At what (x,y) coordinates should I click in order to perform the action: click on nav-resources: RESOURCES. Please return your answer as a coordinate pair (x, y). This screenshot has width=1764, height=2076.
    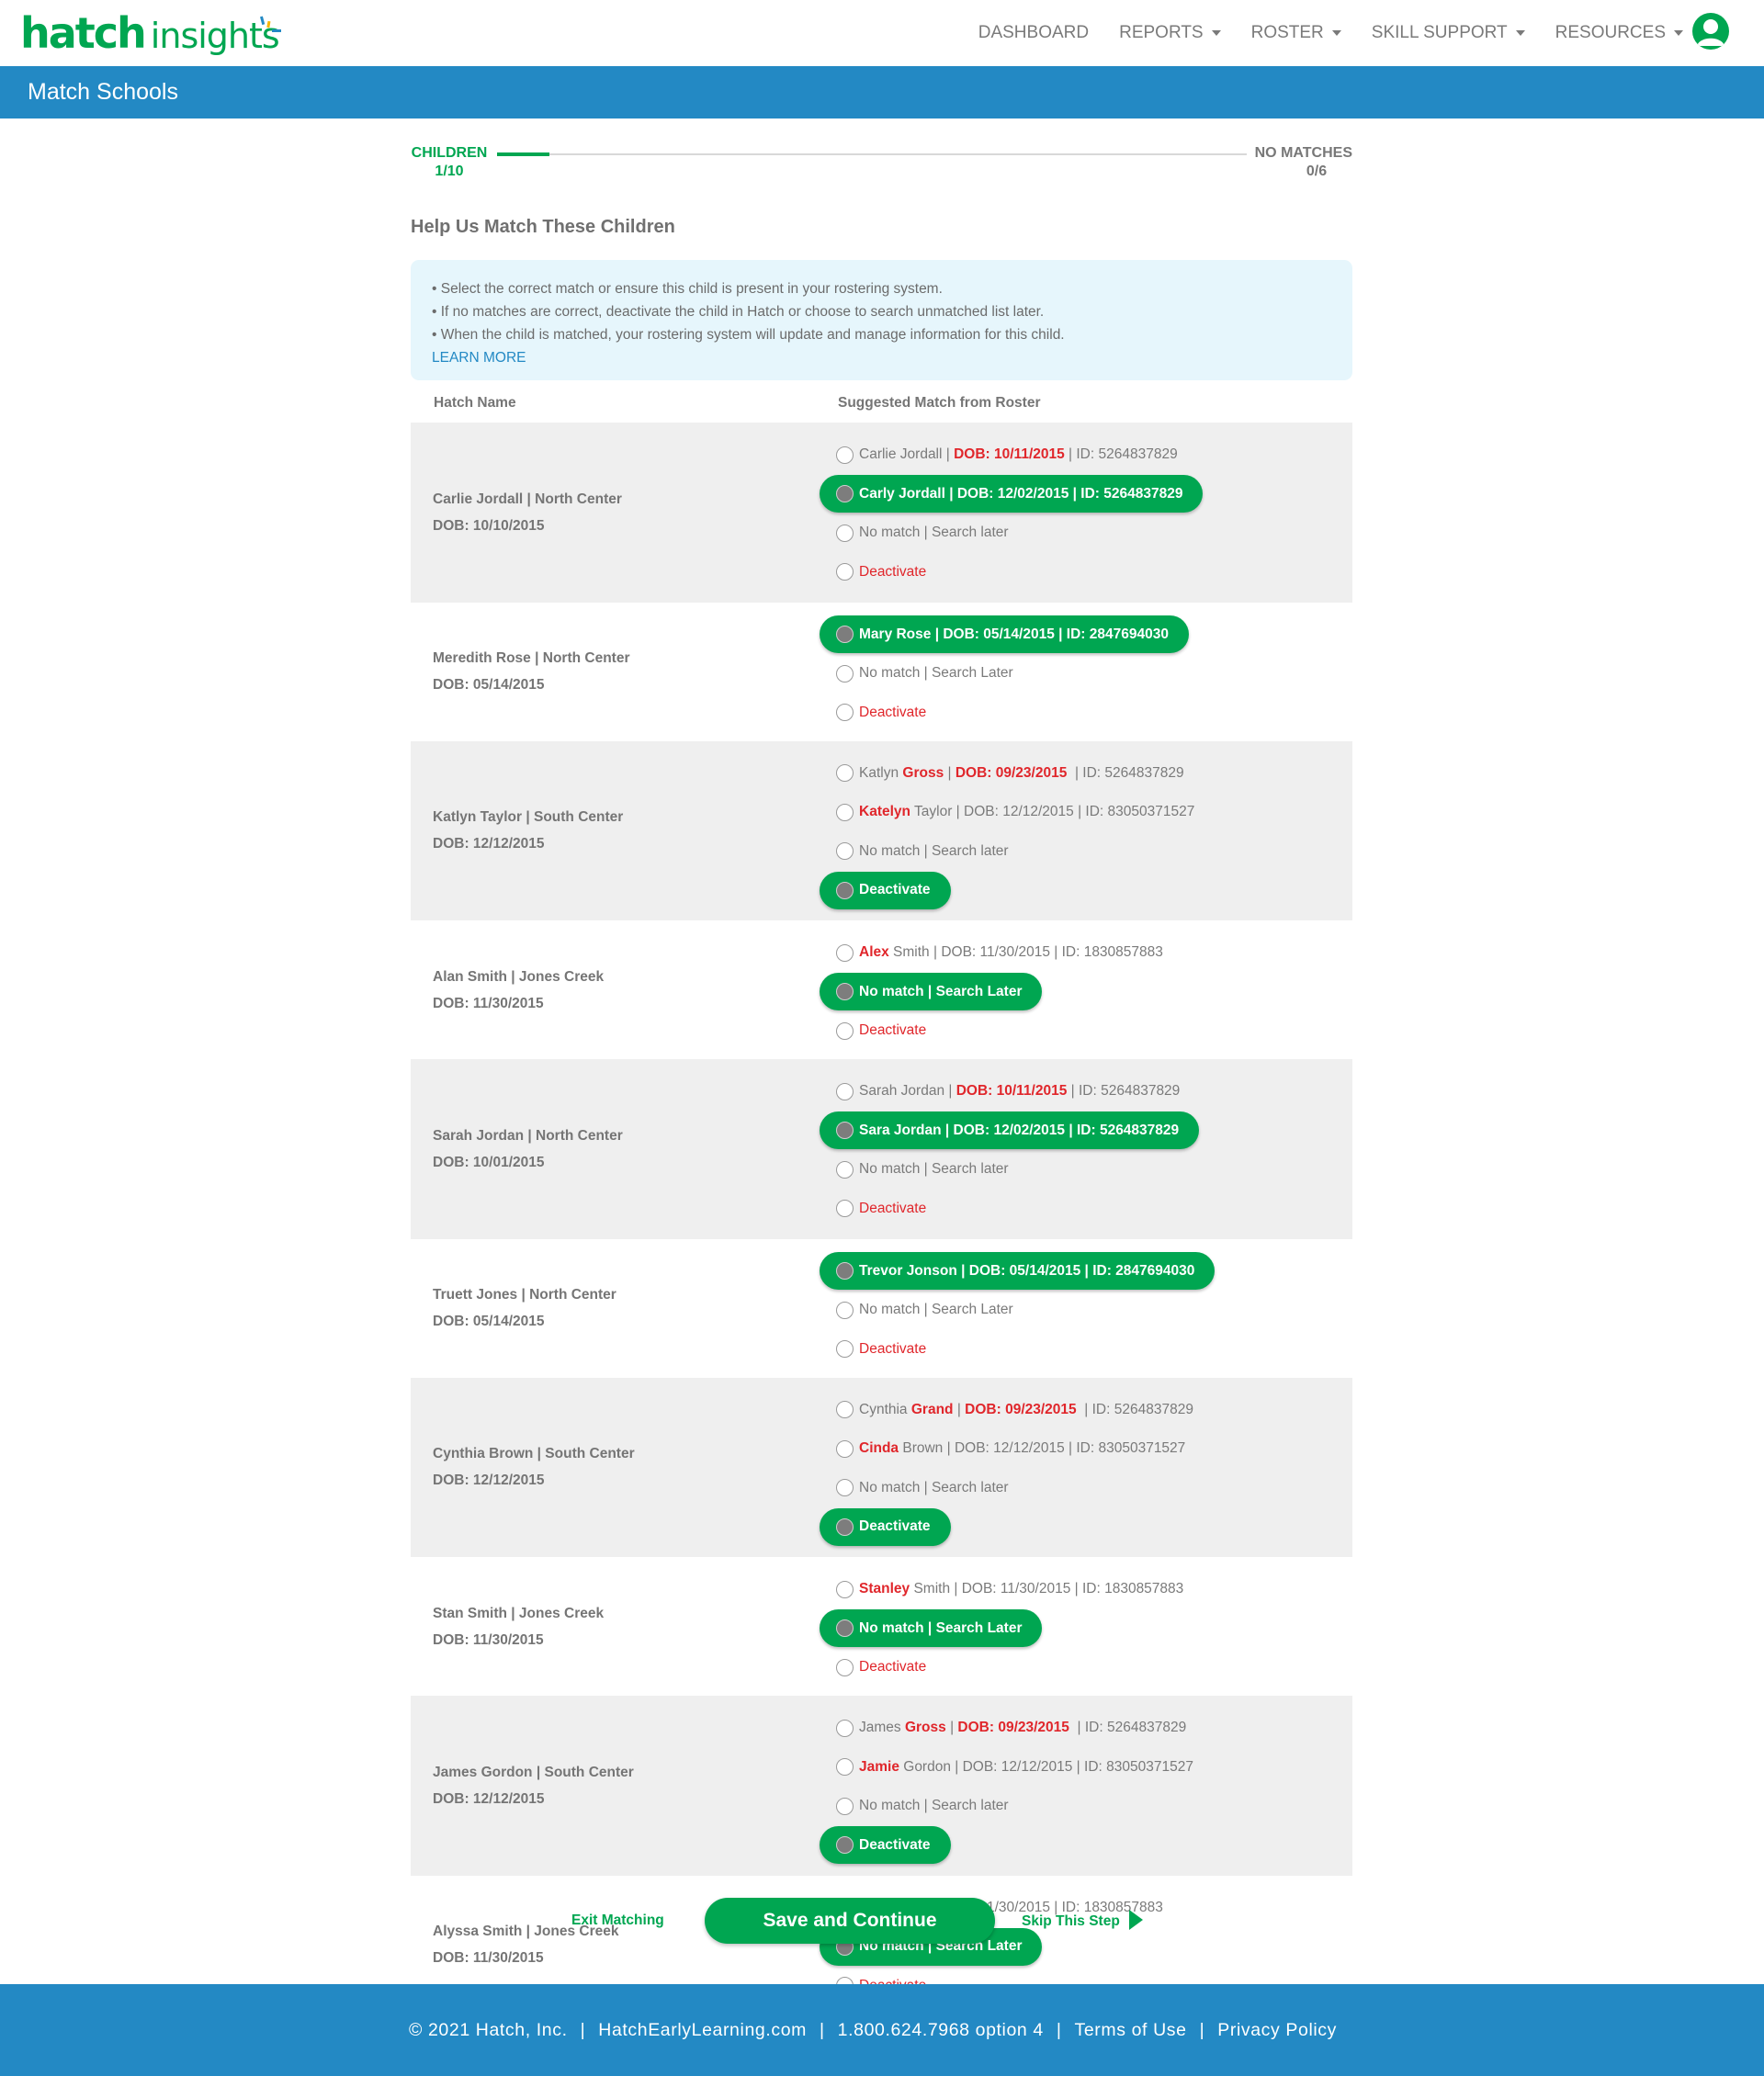
    Looking at the image, I should click on (1619, 33).